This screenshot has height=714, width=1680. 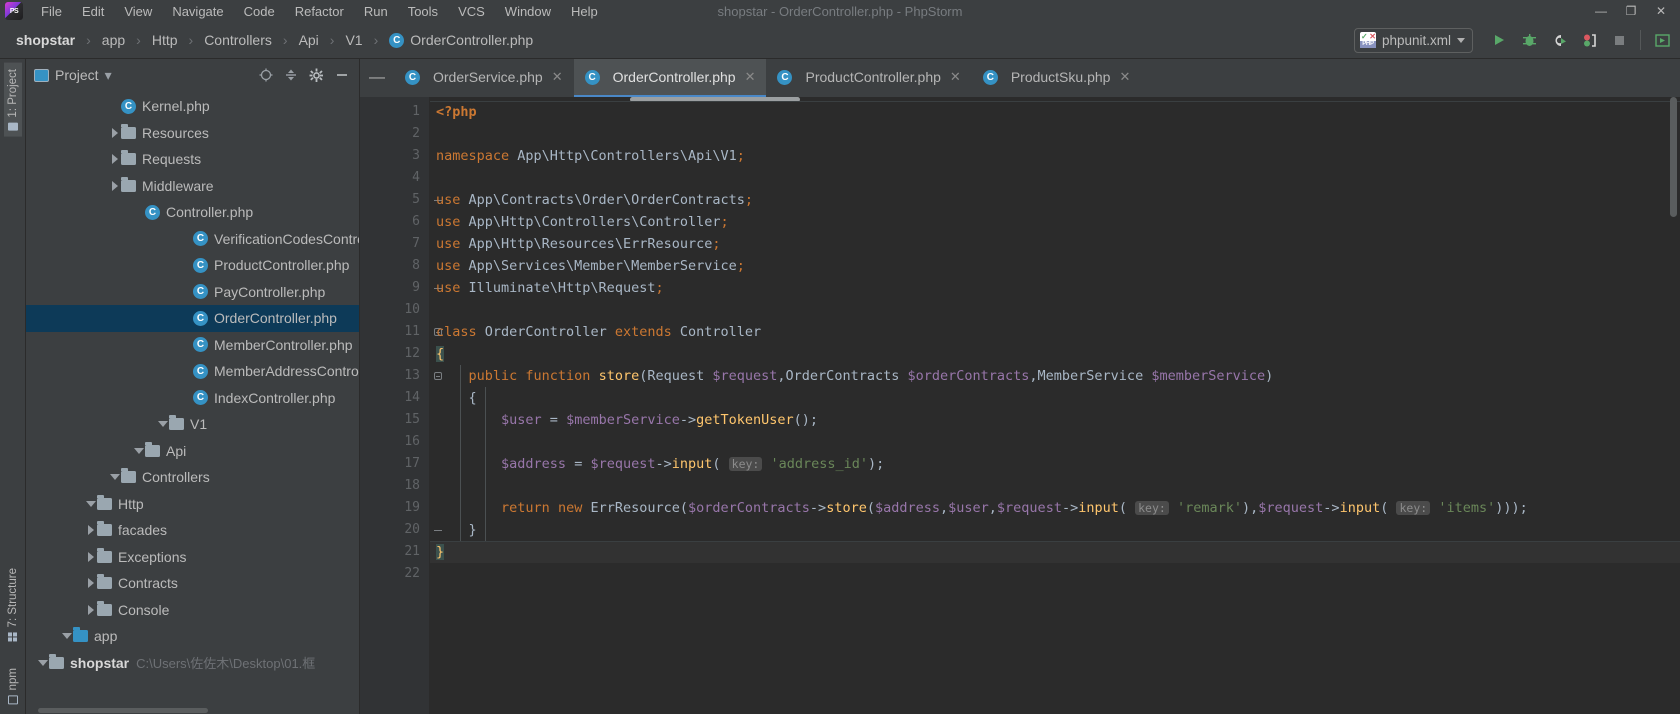 I want to click on code-line: <?php, so click(x=1055, y=112).